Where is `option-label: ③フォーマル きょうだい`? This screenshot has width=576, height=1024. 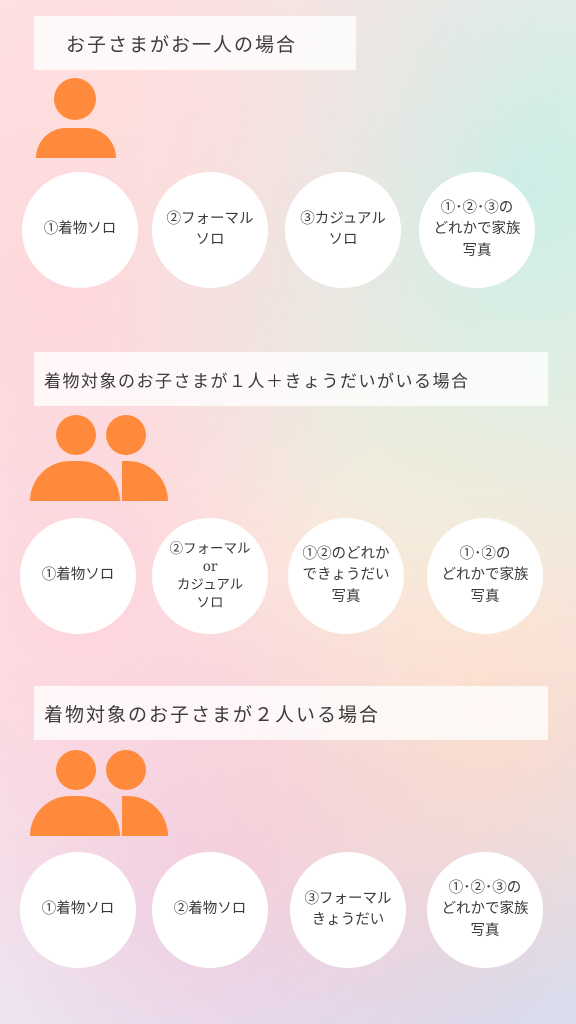
option-label: ③フォーマル きょうだい is located at coordinates (348, 909).